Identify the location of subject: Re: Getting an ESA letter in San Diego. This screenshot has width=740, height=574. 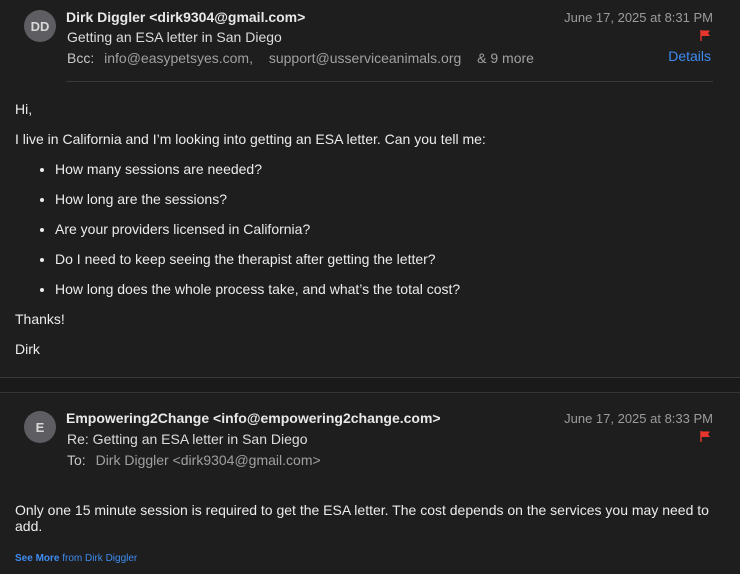
(187, 439).